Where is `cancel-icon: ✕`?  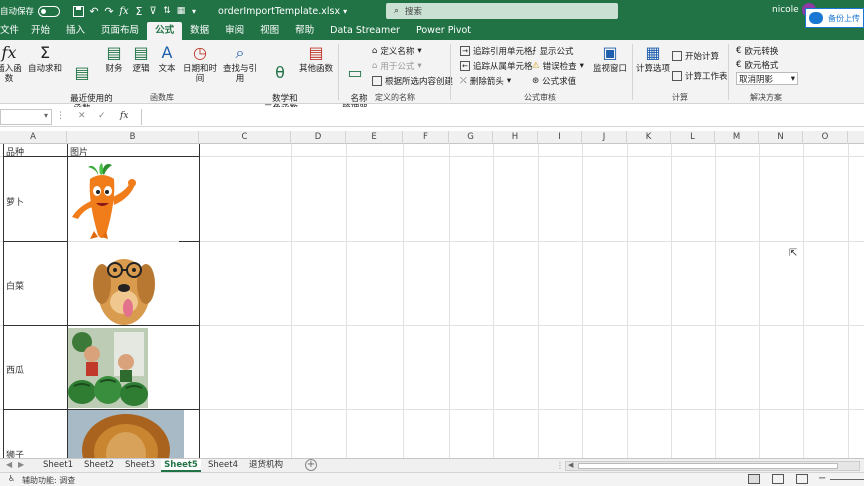
cancel-icon: ✕ is located at coordinates (82, 116).